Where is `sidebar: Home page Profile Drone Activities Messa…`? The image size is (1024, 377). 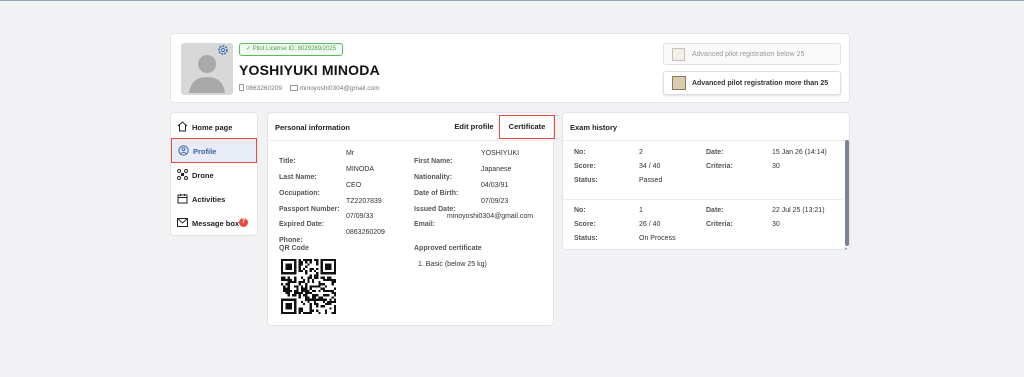
sidebar: Home page Profile Drone Activities Messa… is located at coordinates (214, 174).